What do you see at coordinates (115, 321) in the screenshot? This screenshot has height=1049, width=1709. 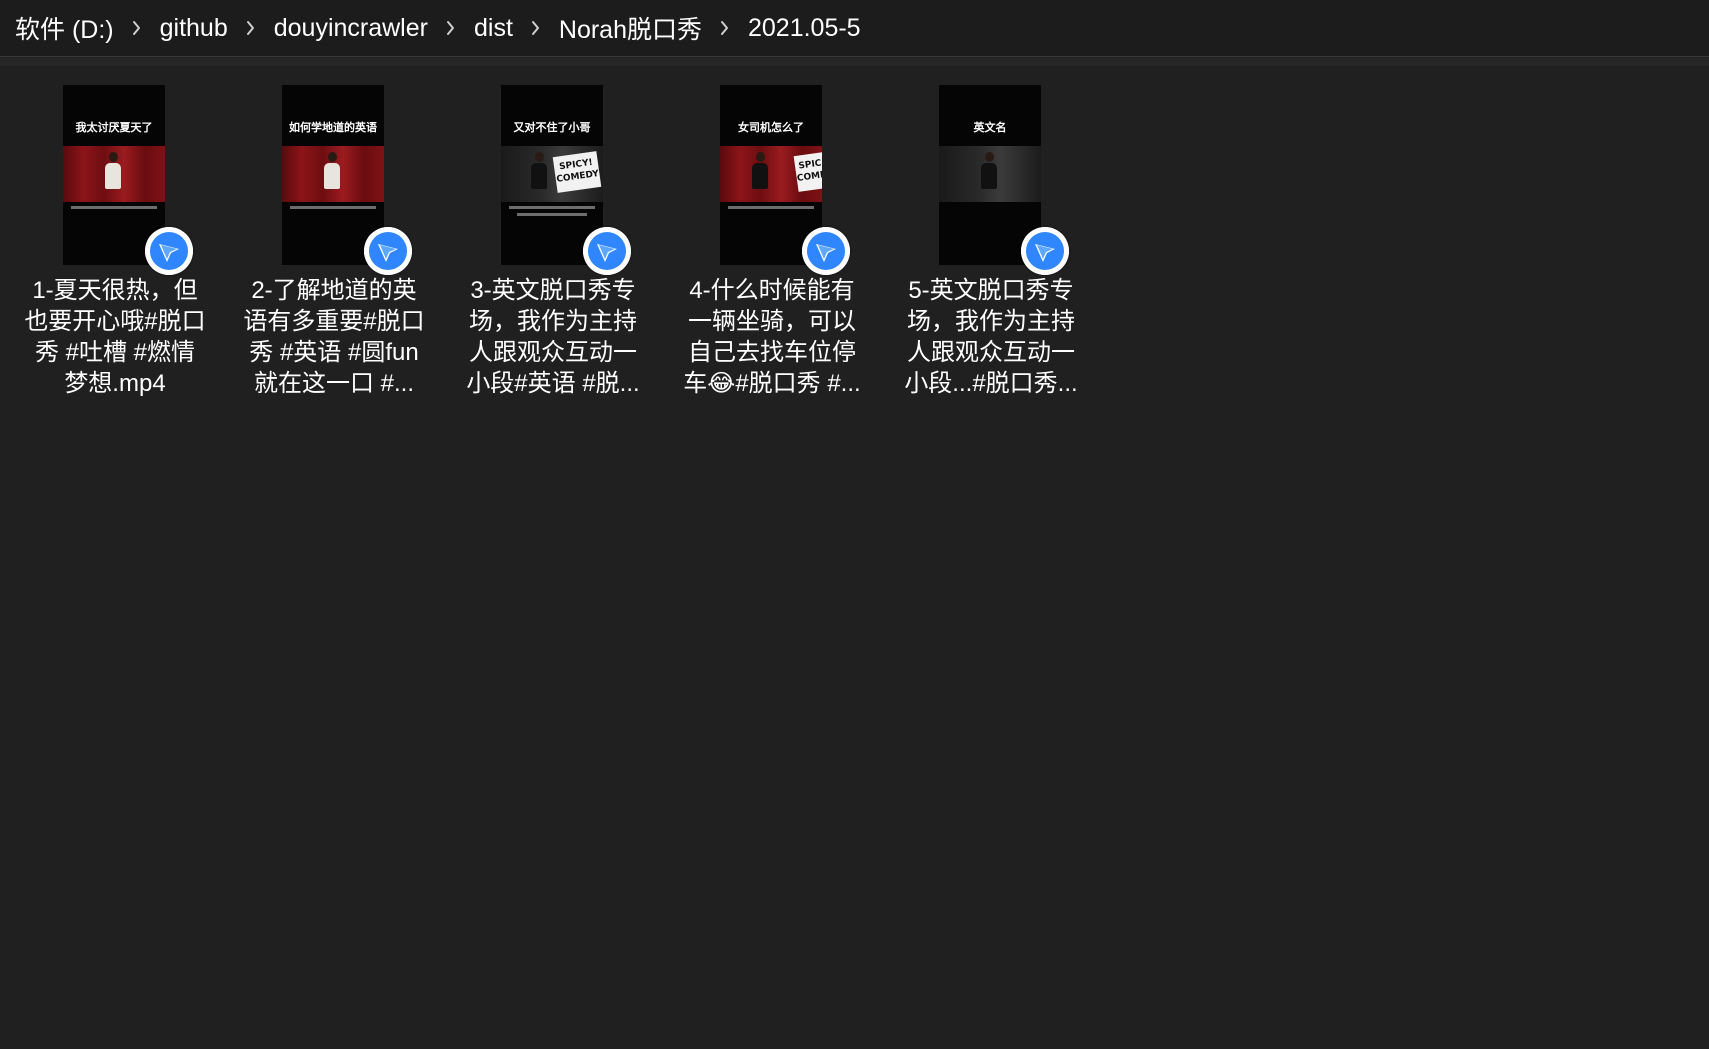 I see `file-name-line: 也要开心哦#脱口` at bounding box center [115, 321].